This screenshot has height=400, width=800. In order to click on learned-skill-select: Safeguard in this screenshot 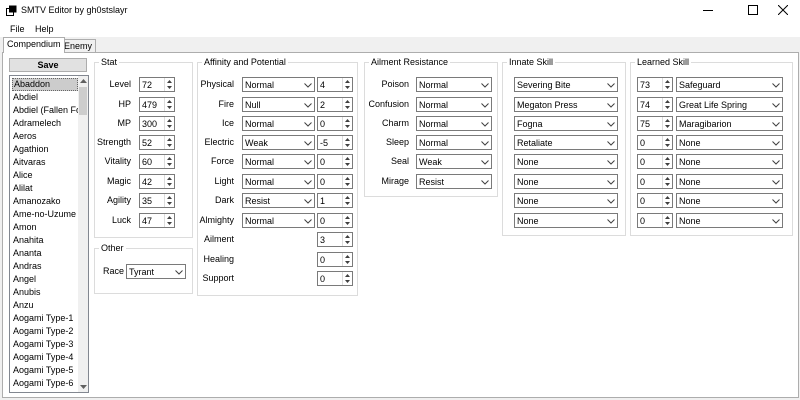, I will do `click(729, 84)`.